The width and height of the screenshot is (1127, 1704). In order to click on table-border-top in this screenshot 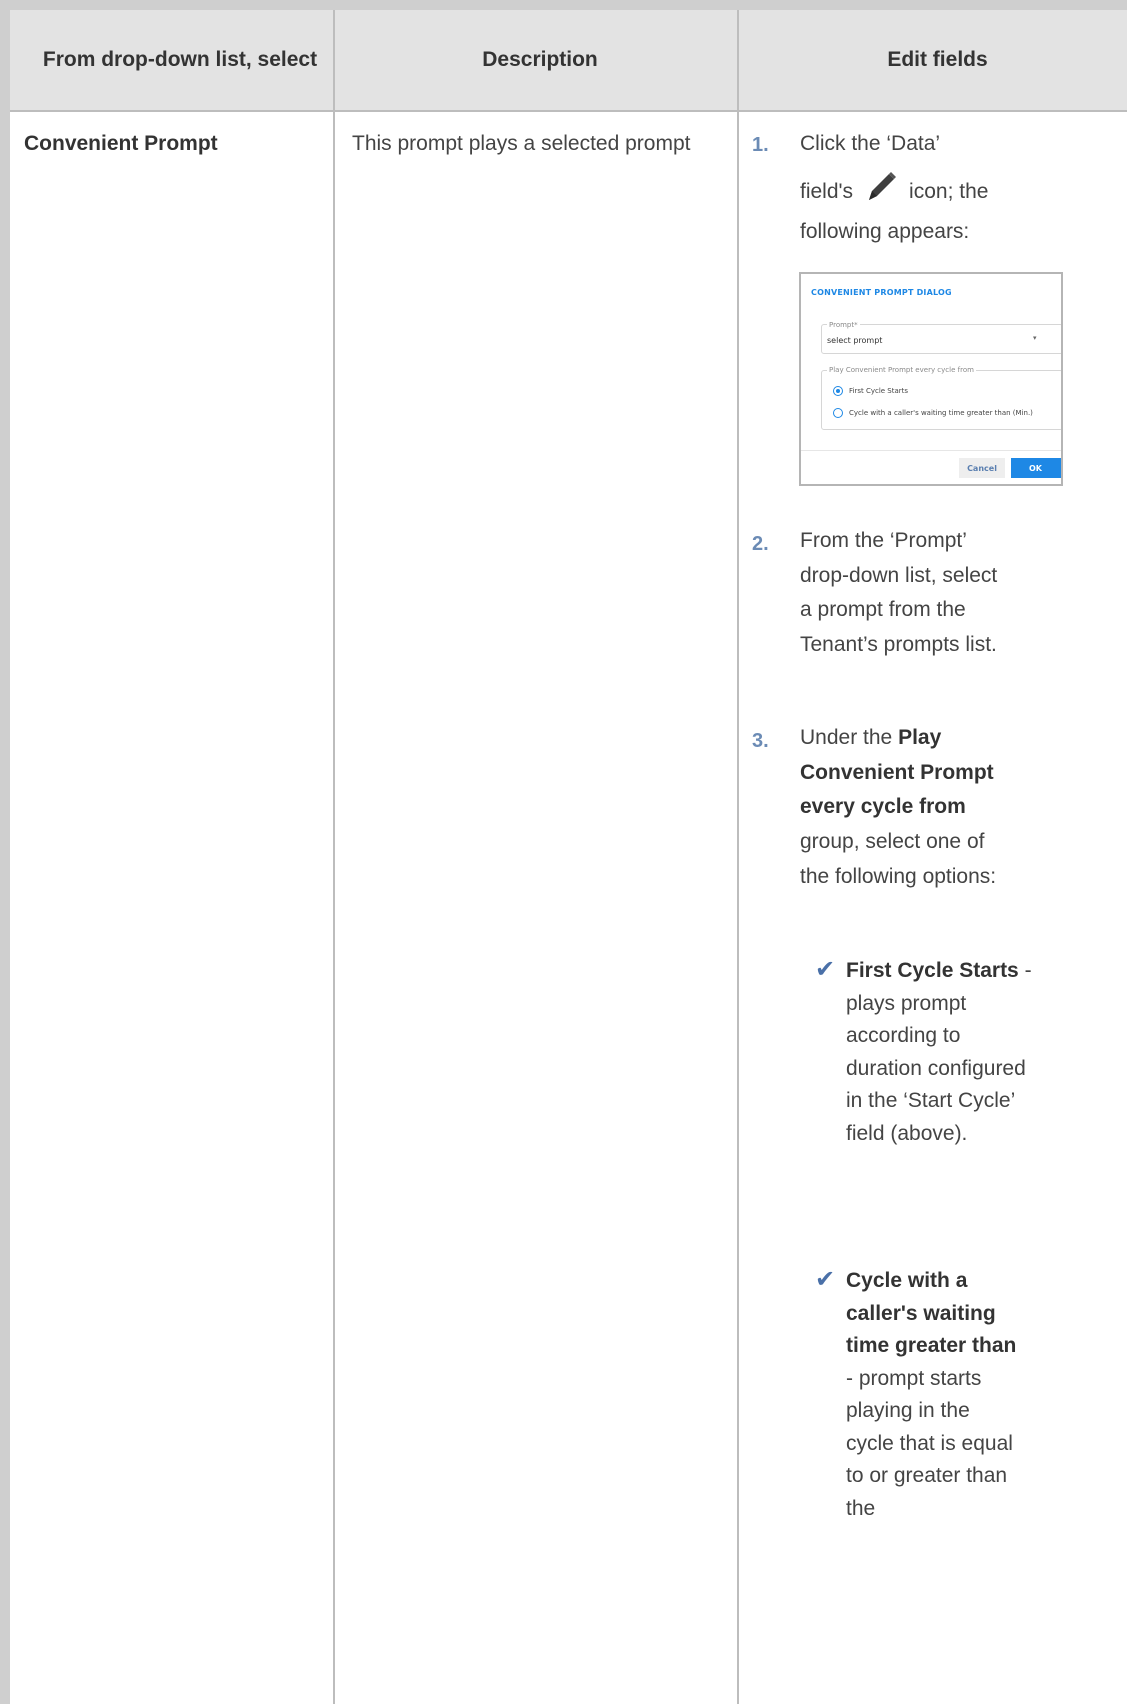, I will do `click(563, 5)`.